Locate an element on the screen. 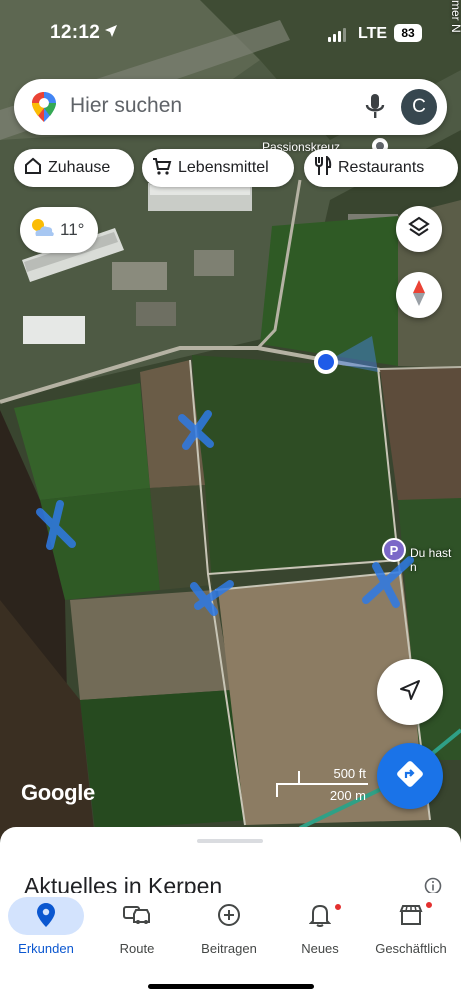  scale-bar: 500 ft 200 m is located at coordinates (322, 786).